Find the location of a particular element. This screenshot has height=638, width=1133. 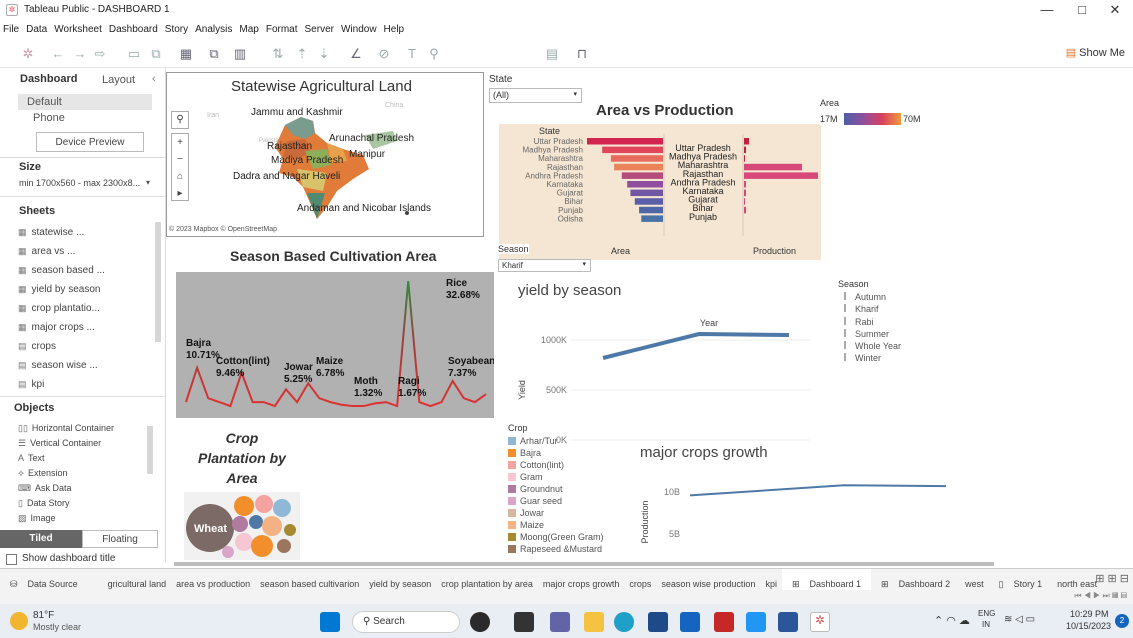

crop-legend-item: Cotton(lint) is located at coordinates (556, 466).